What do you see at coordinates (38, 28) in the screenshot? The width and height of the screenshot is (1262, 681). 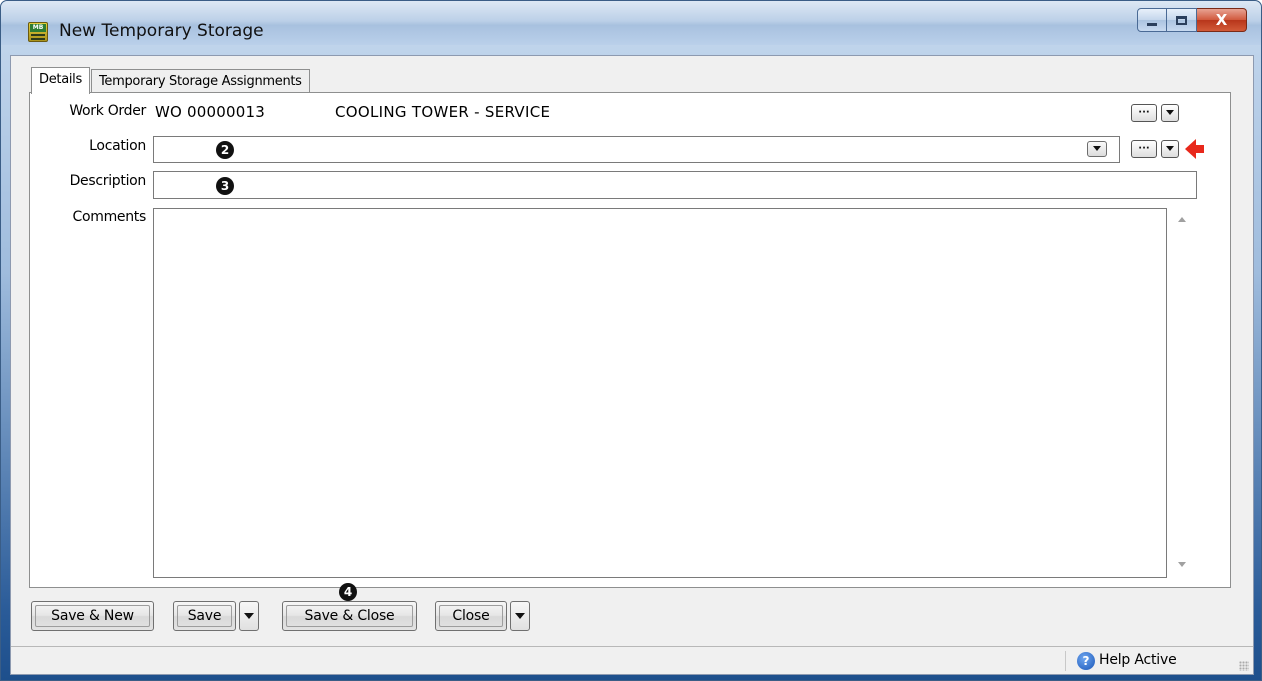 I see `app-icon-text: MB` at bounding box center [38, 28].